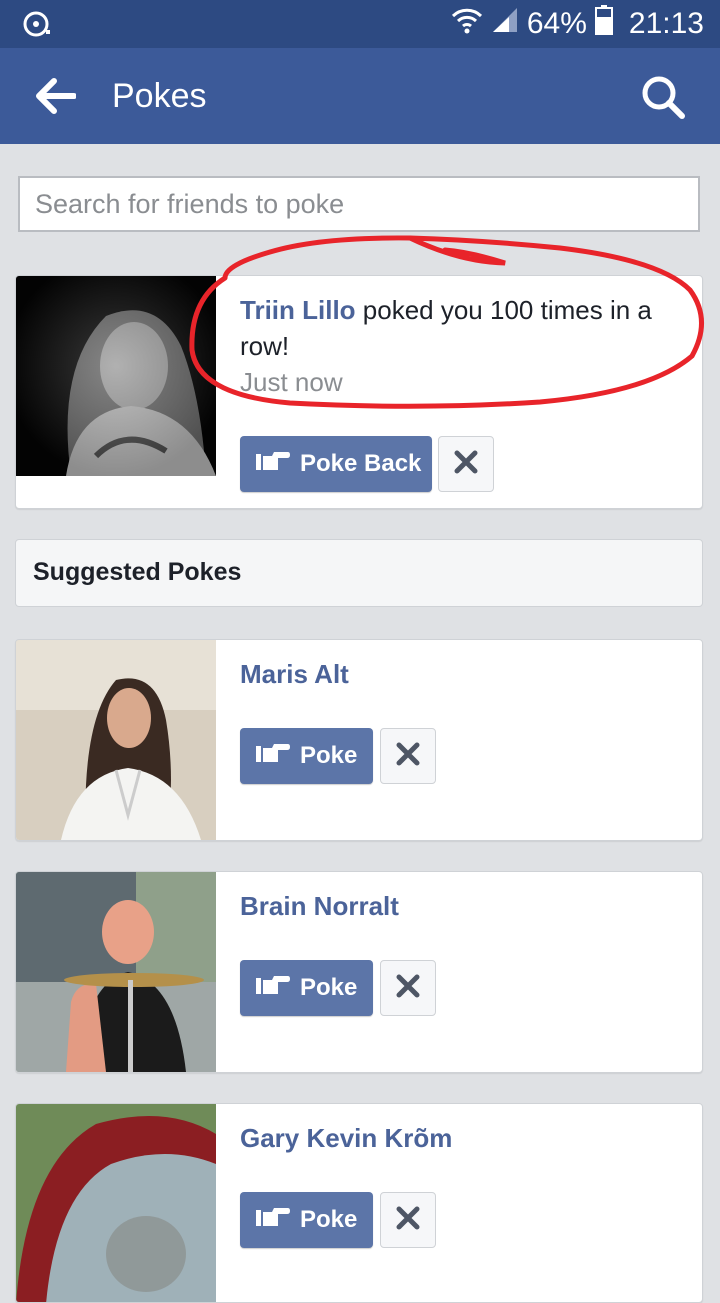 Image resolution: width=720 pixels, height=1303 pixels. I want to click on suggested-card: Maris Alt Poke, so click(359, 740).